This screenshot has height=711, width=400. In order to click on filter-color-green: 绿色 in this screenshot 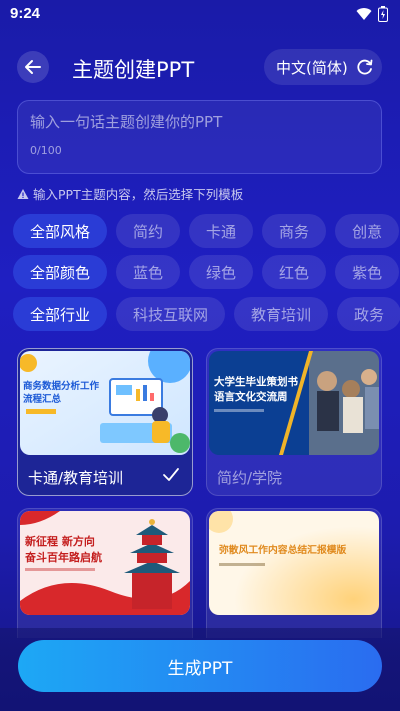, I will do `click(221, 272)`.